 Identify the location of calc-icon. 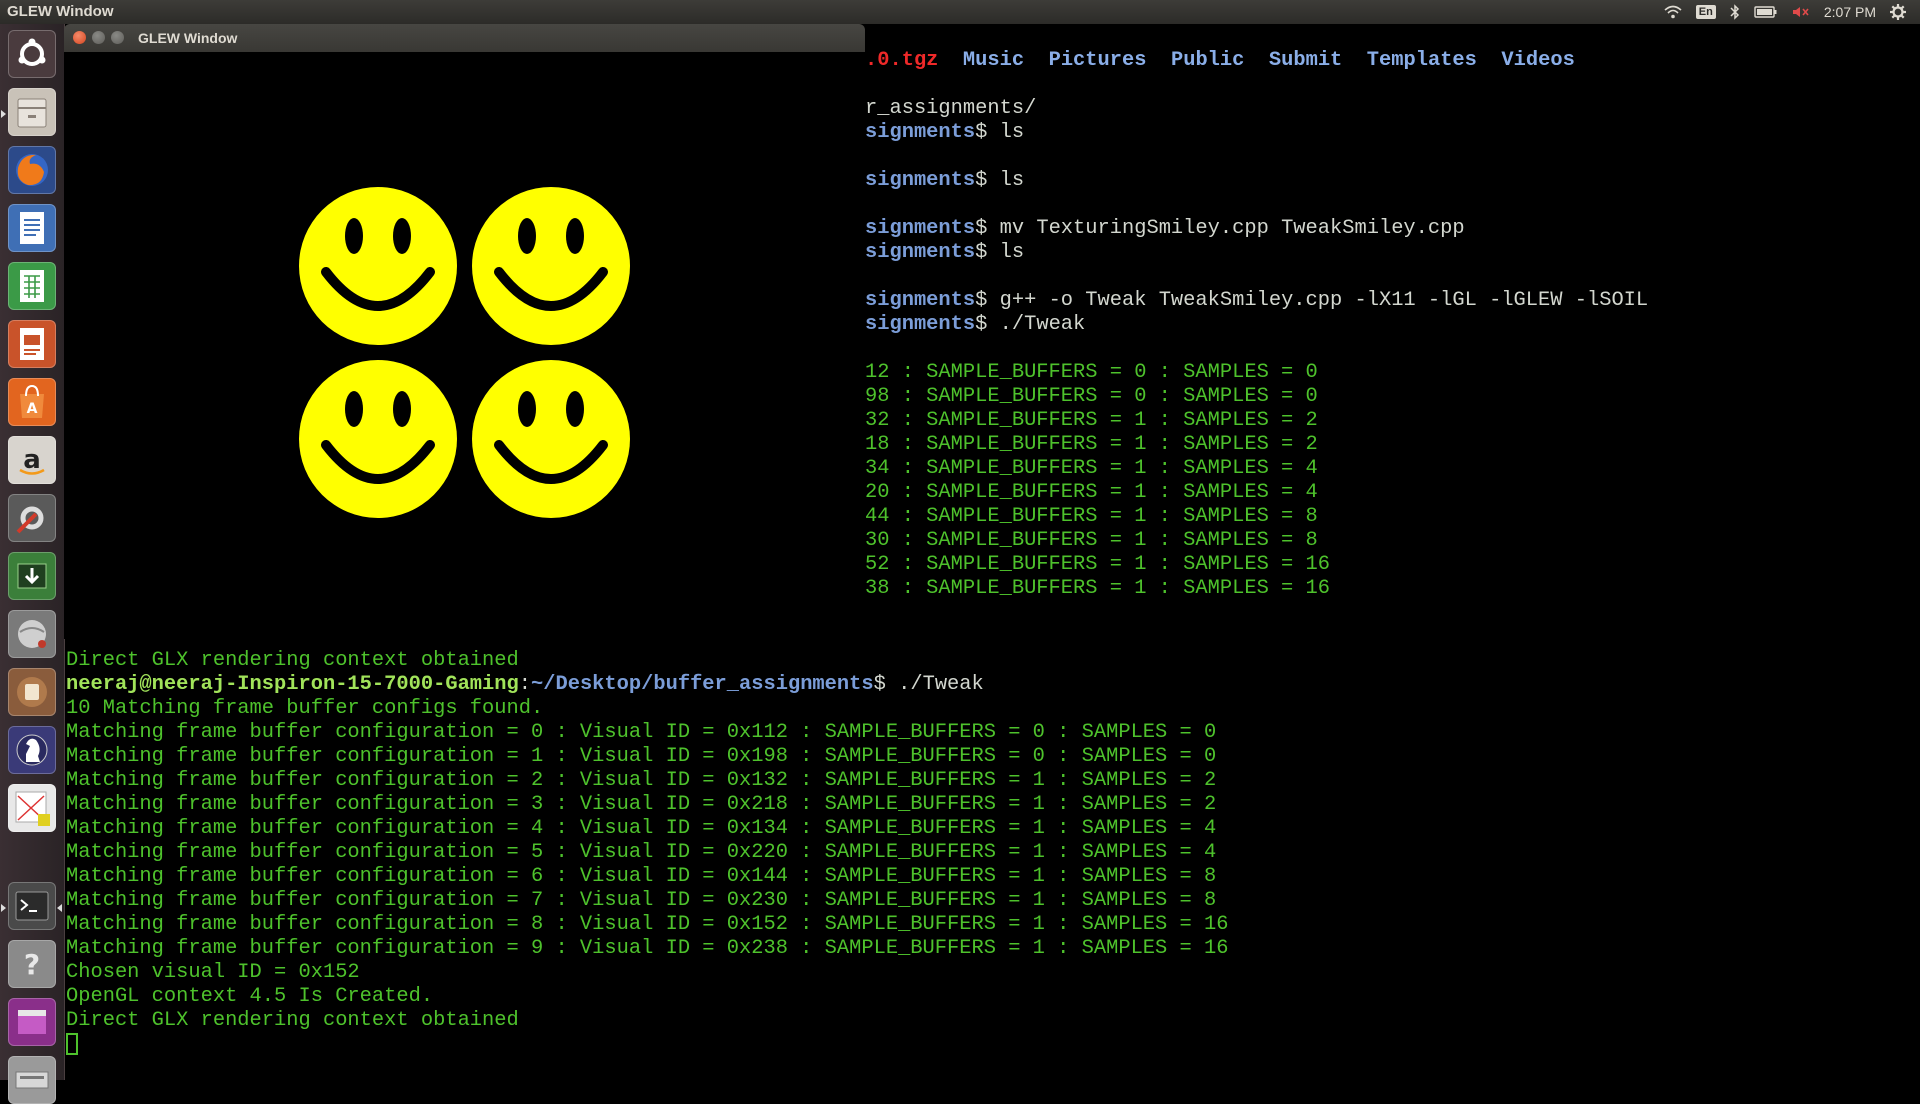
(32, 286).